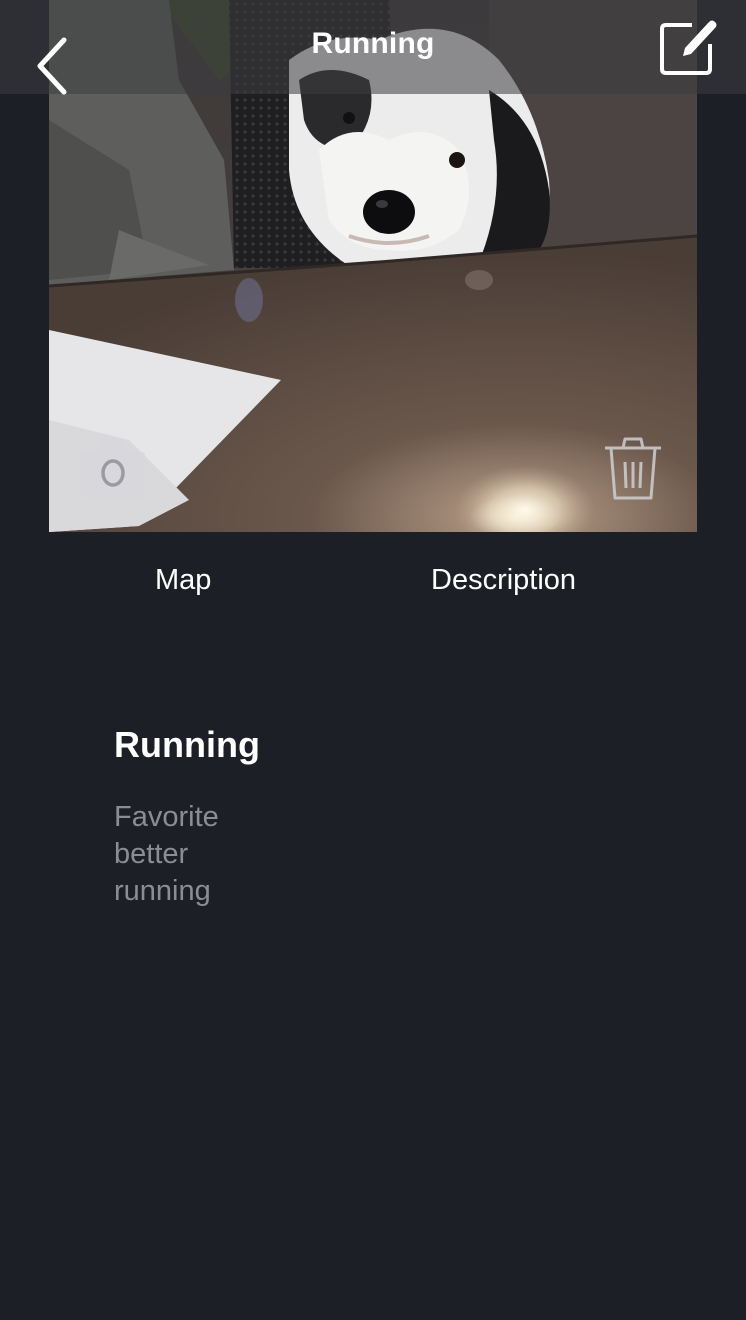 The height and width of the screenshot is (1320, 746). I want to click on edit-button, so click(688, 47).